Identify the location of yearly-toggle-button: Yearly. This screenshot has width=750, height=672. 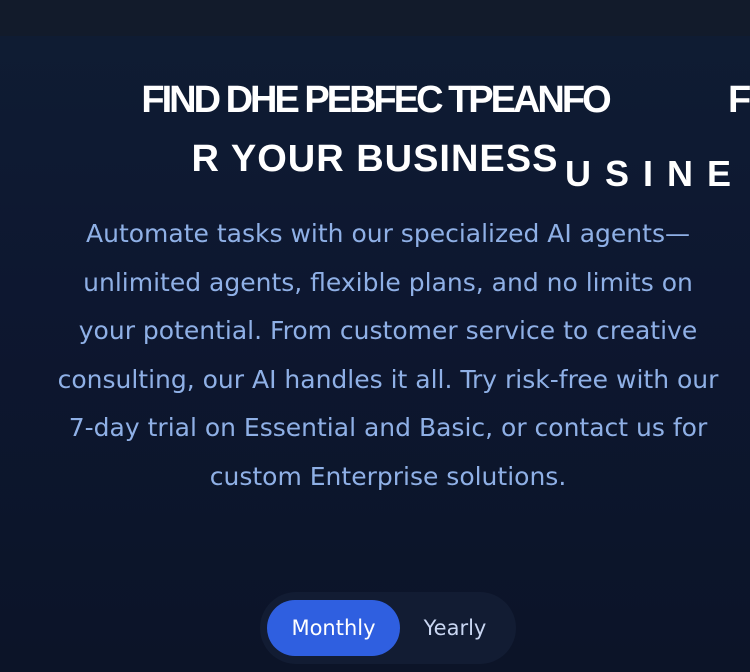
(455, 628).